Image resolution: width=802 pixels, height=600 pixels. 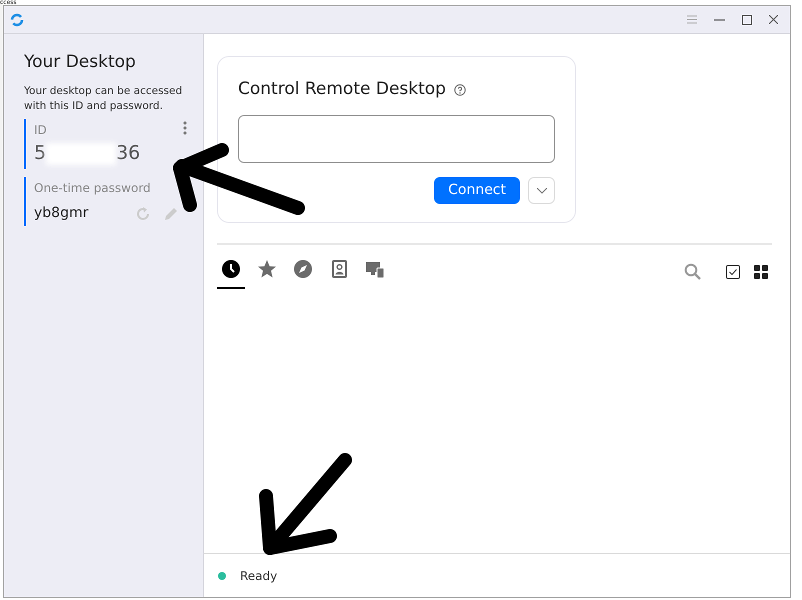 I want to click on minimize-icon, so click(x=719, y=19).